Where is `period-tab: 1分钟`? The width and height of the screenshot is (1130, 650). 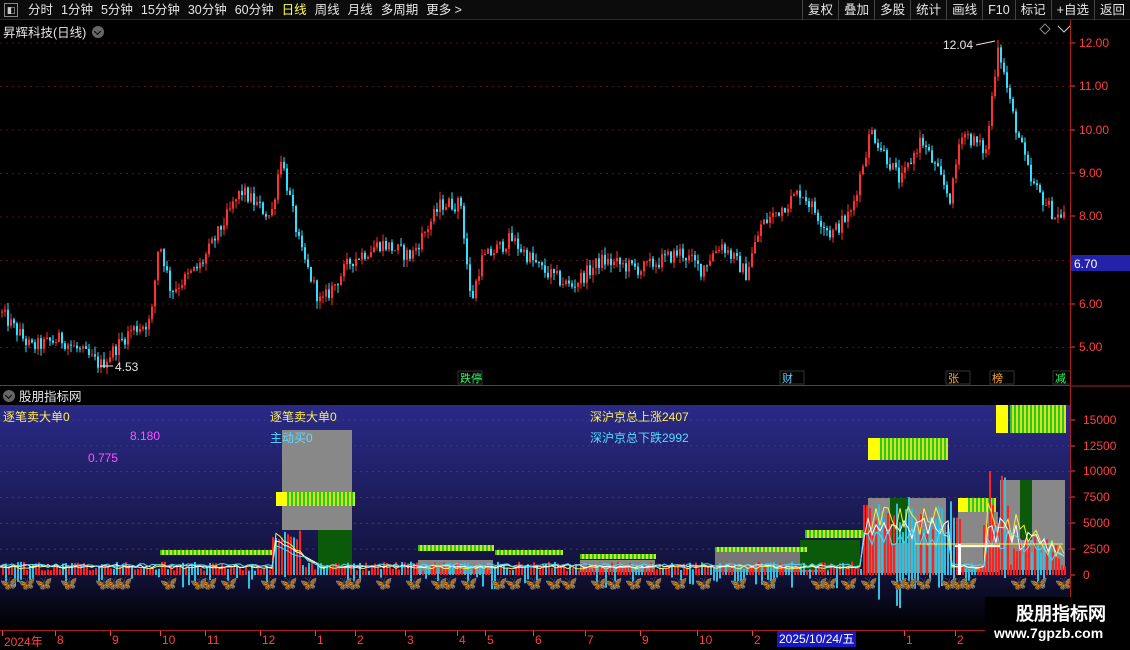 period-tab: 1分钟 is located at coordinates (77, 10).